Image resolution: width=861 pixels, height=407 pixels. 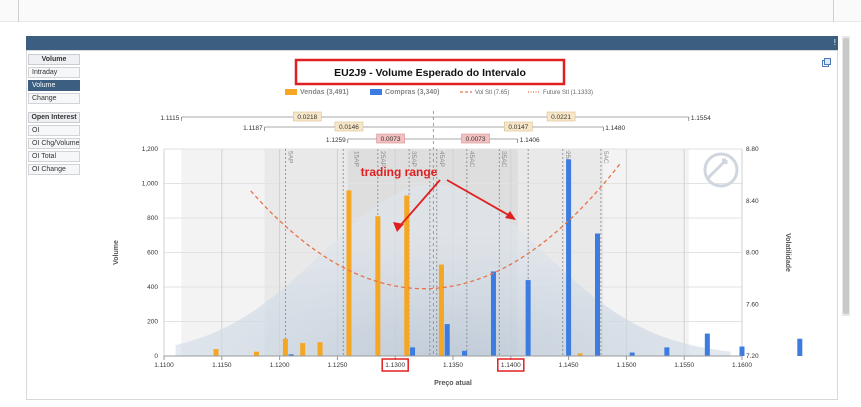 What do you see at coordinates (54, 156) in the screenshot?
I see `sidebar-item-oi-total: OI Total` at bounding box center [54, 156].